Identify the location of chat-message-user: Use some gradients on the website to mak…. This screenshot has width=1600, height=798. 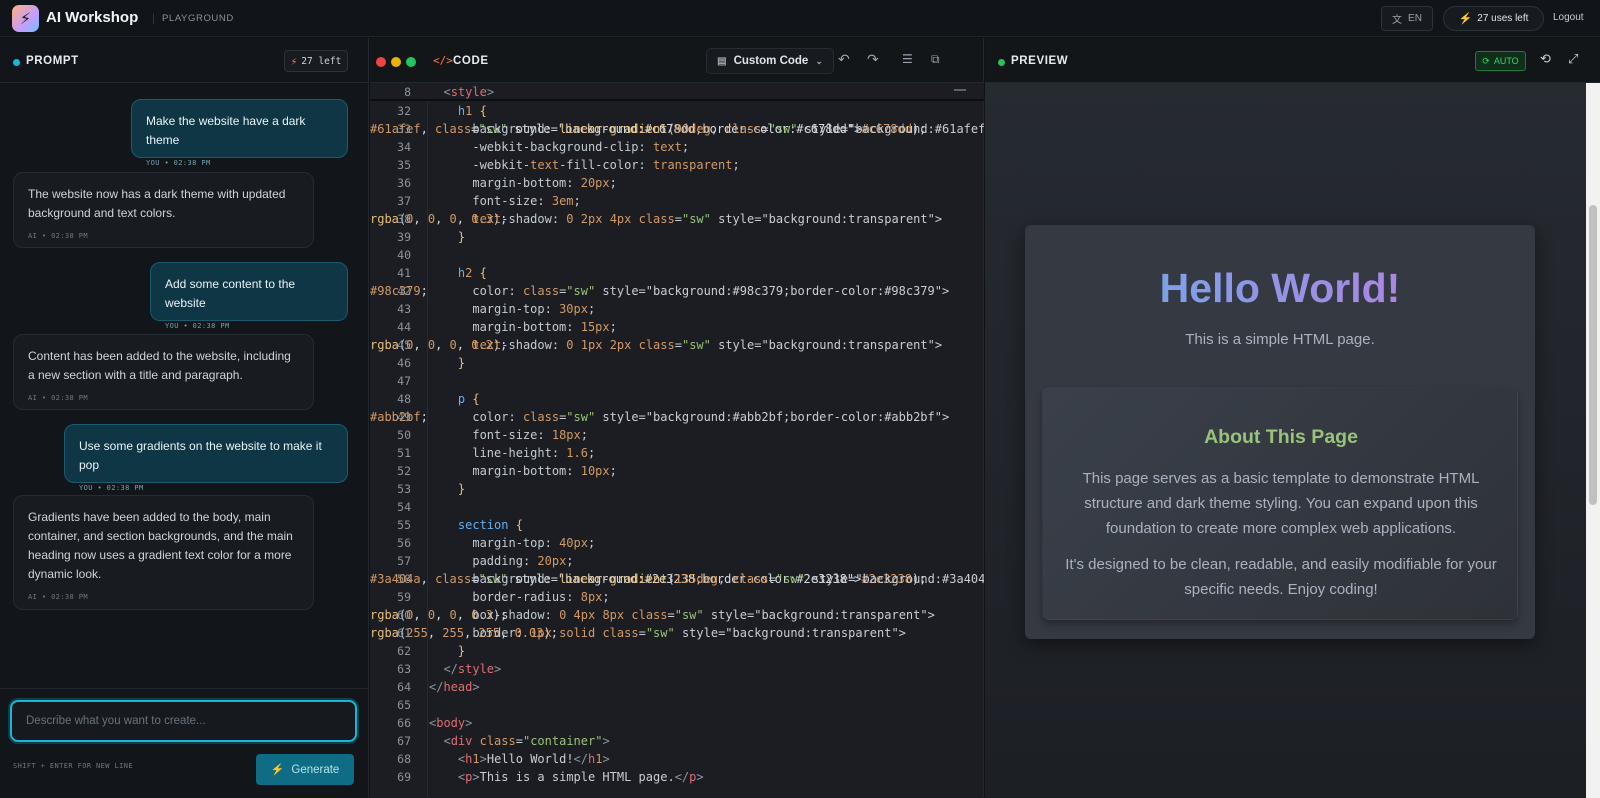
(206, 458).